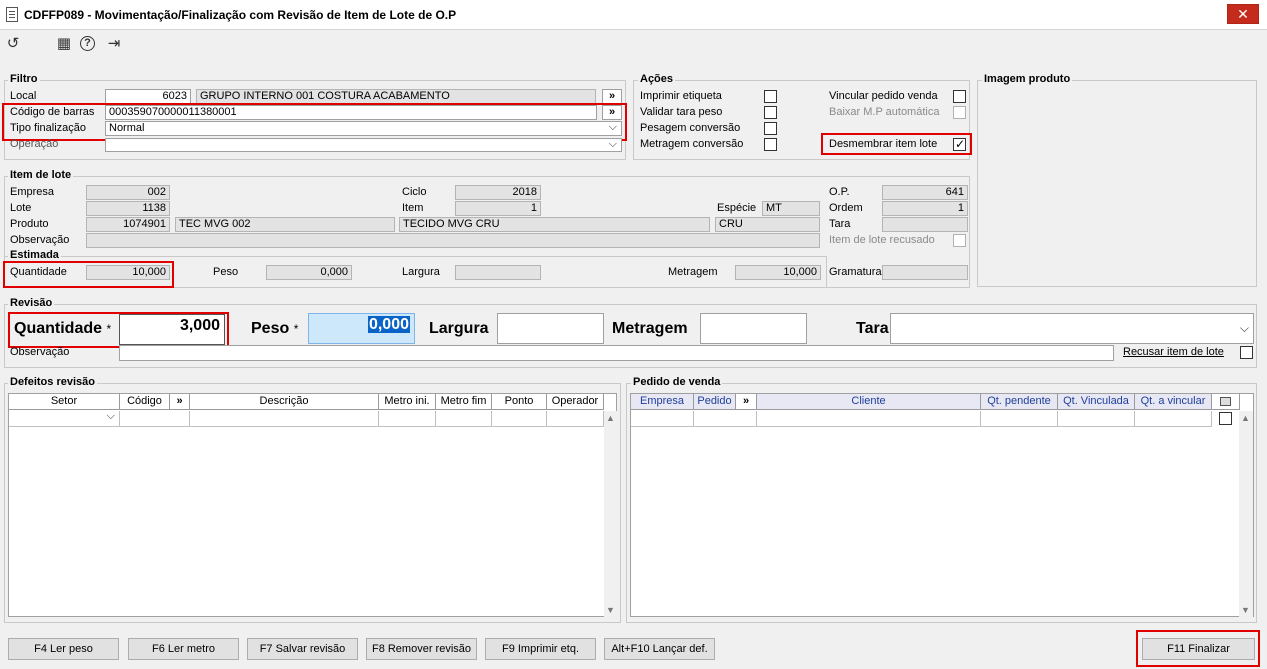 This screenshot has height=669, width=1267. What do you see at coordinates (155, 419) in the screenshot?
I see `codigo-cell` at bounding box center [155, 419].